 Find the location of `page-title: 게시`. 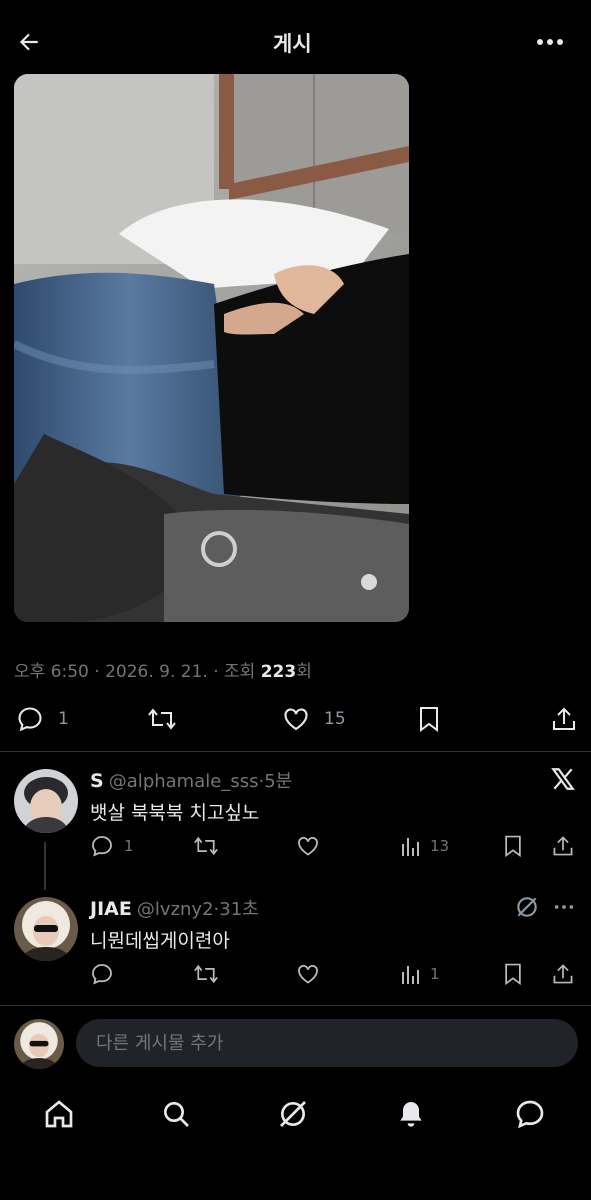

page-title: 게시 is located at coordinates (292, 44).